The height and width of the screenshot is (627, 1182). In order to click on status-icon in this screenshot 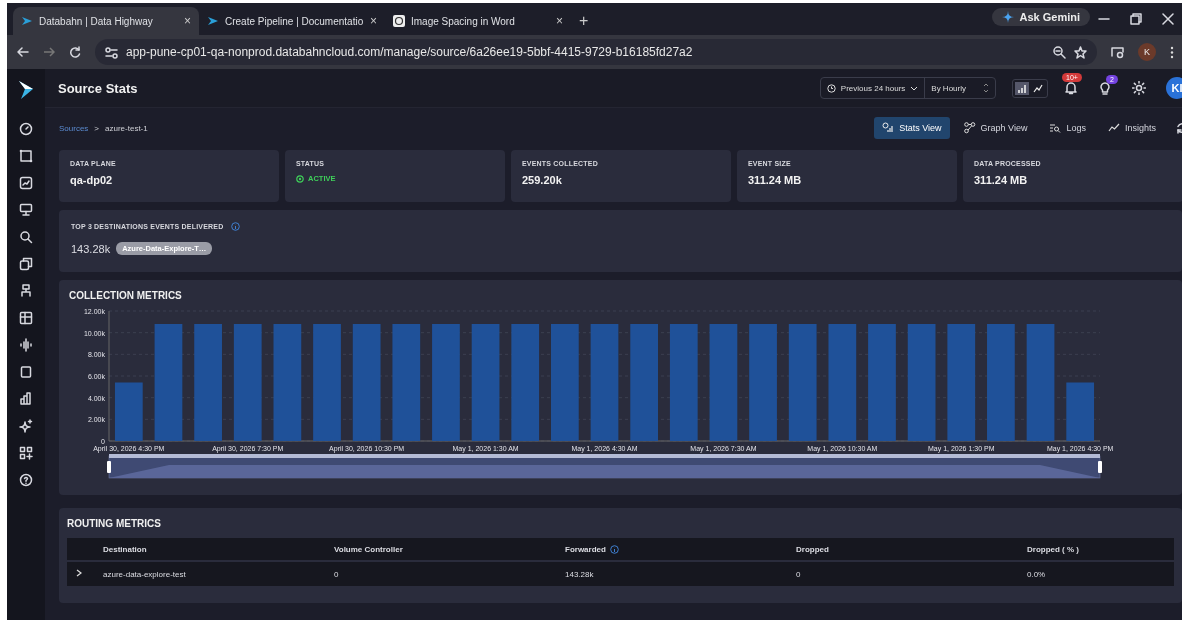, I will do `click(300, 178)`.